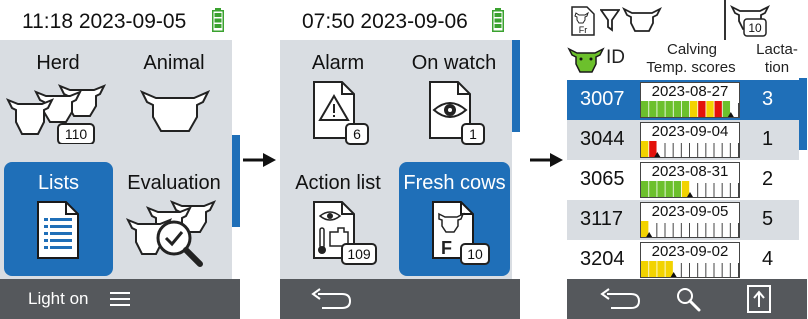 The height and width of the screenshot is (319, 808). What do you see at coordinates (690, 171) in the screenshot?
I see `calving-date: 2023-08-31` at bounding box center [690, 171].